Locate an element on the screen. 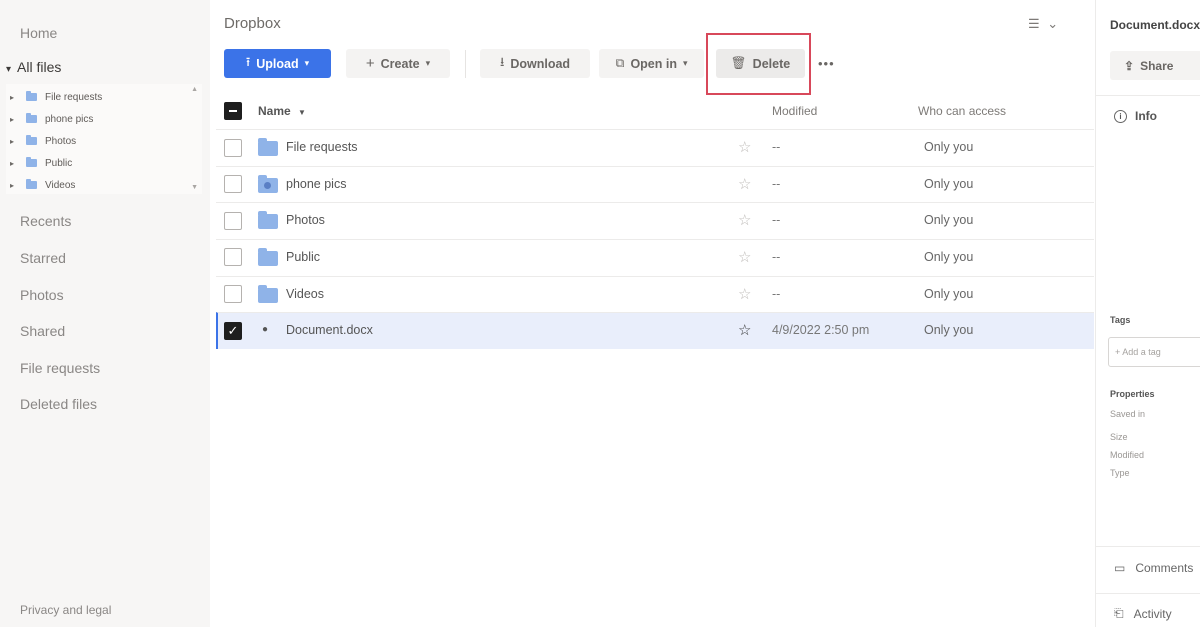  scroll-up-icon: ▲ is located at coordinates (194, 89).